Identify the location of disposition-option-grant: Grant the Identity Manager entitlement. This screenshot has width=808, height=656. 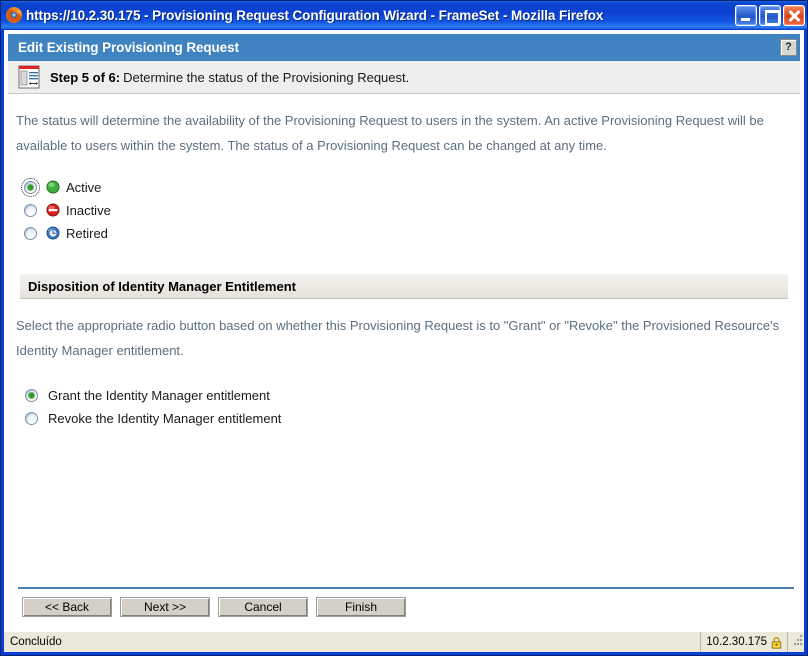
(404, 395).